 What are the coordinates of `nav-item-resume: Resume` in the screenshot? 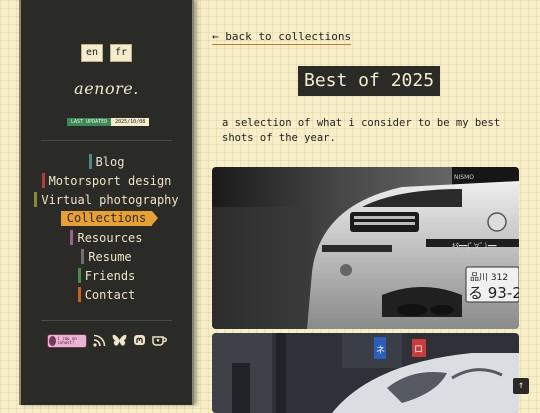 It's located at (106, 256).